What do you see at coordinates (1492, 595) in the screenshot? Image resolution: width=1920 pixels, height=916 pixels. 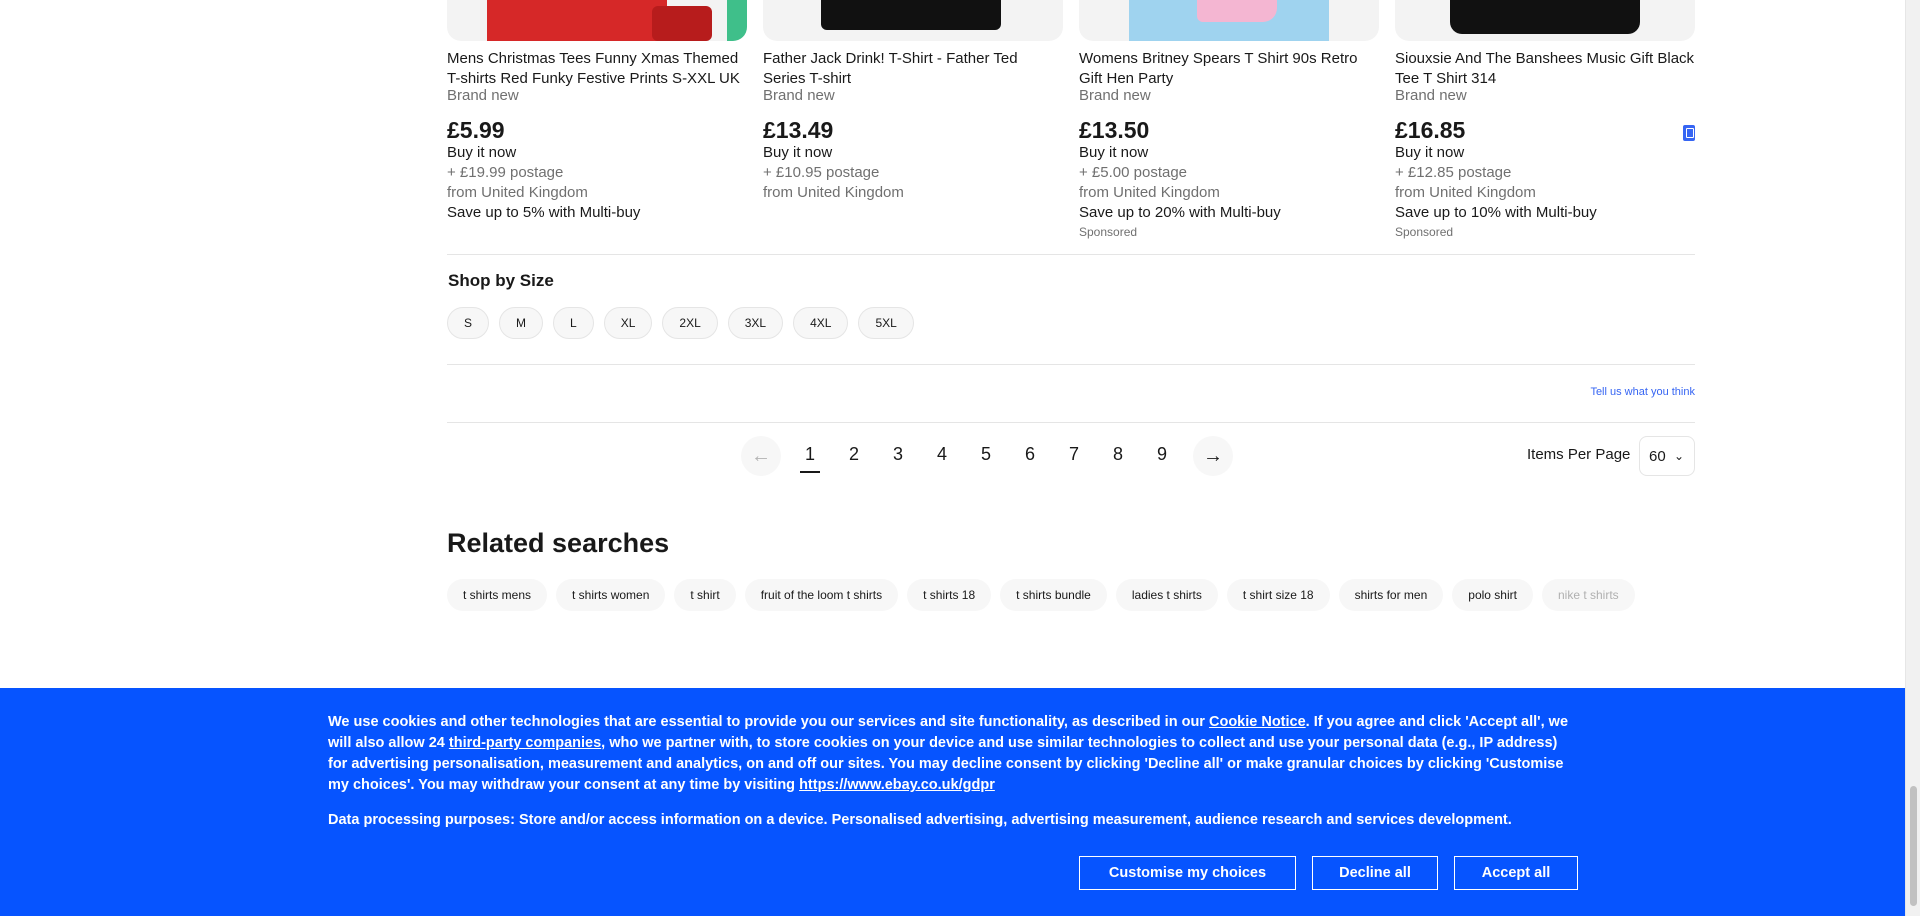 I see `related-search-chip: polo shirt` at bounding box center [1492, 595].